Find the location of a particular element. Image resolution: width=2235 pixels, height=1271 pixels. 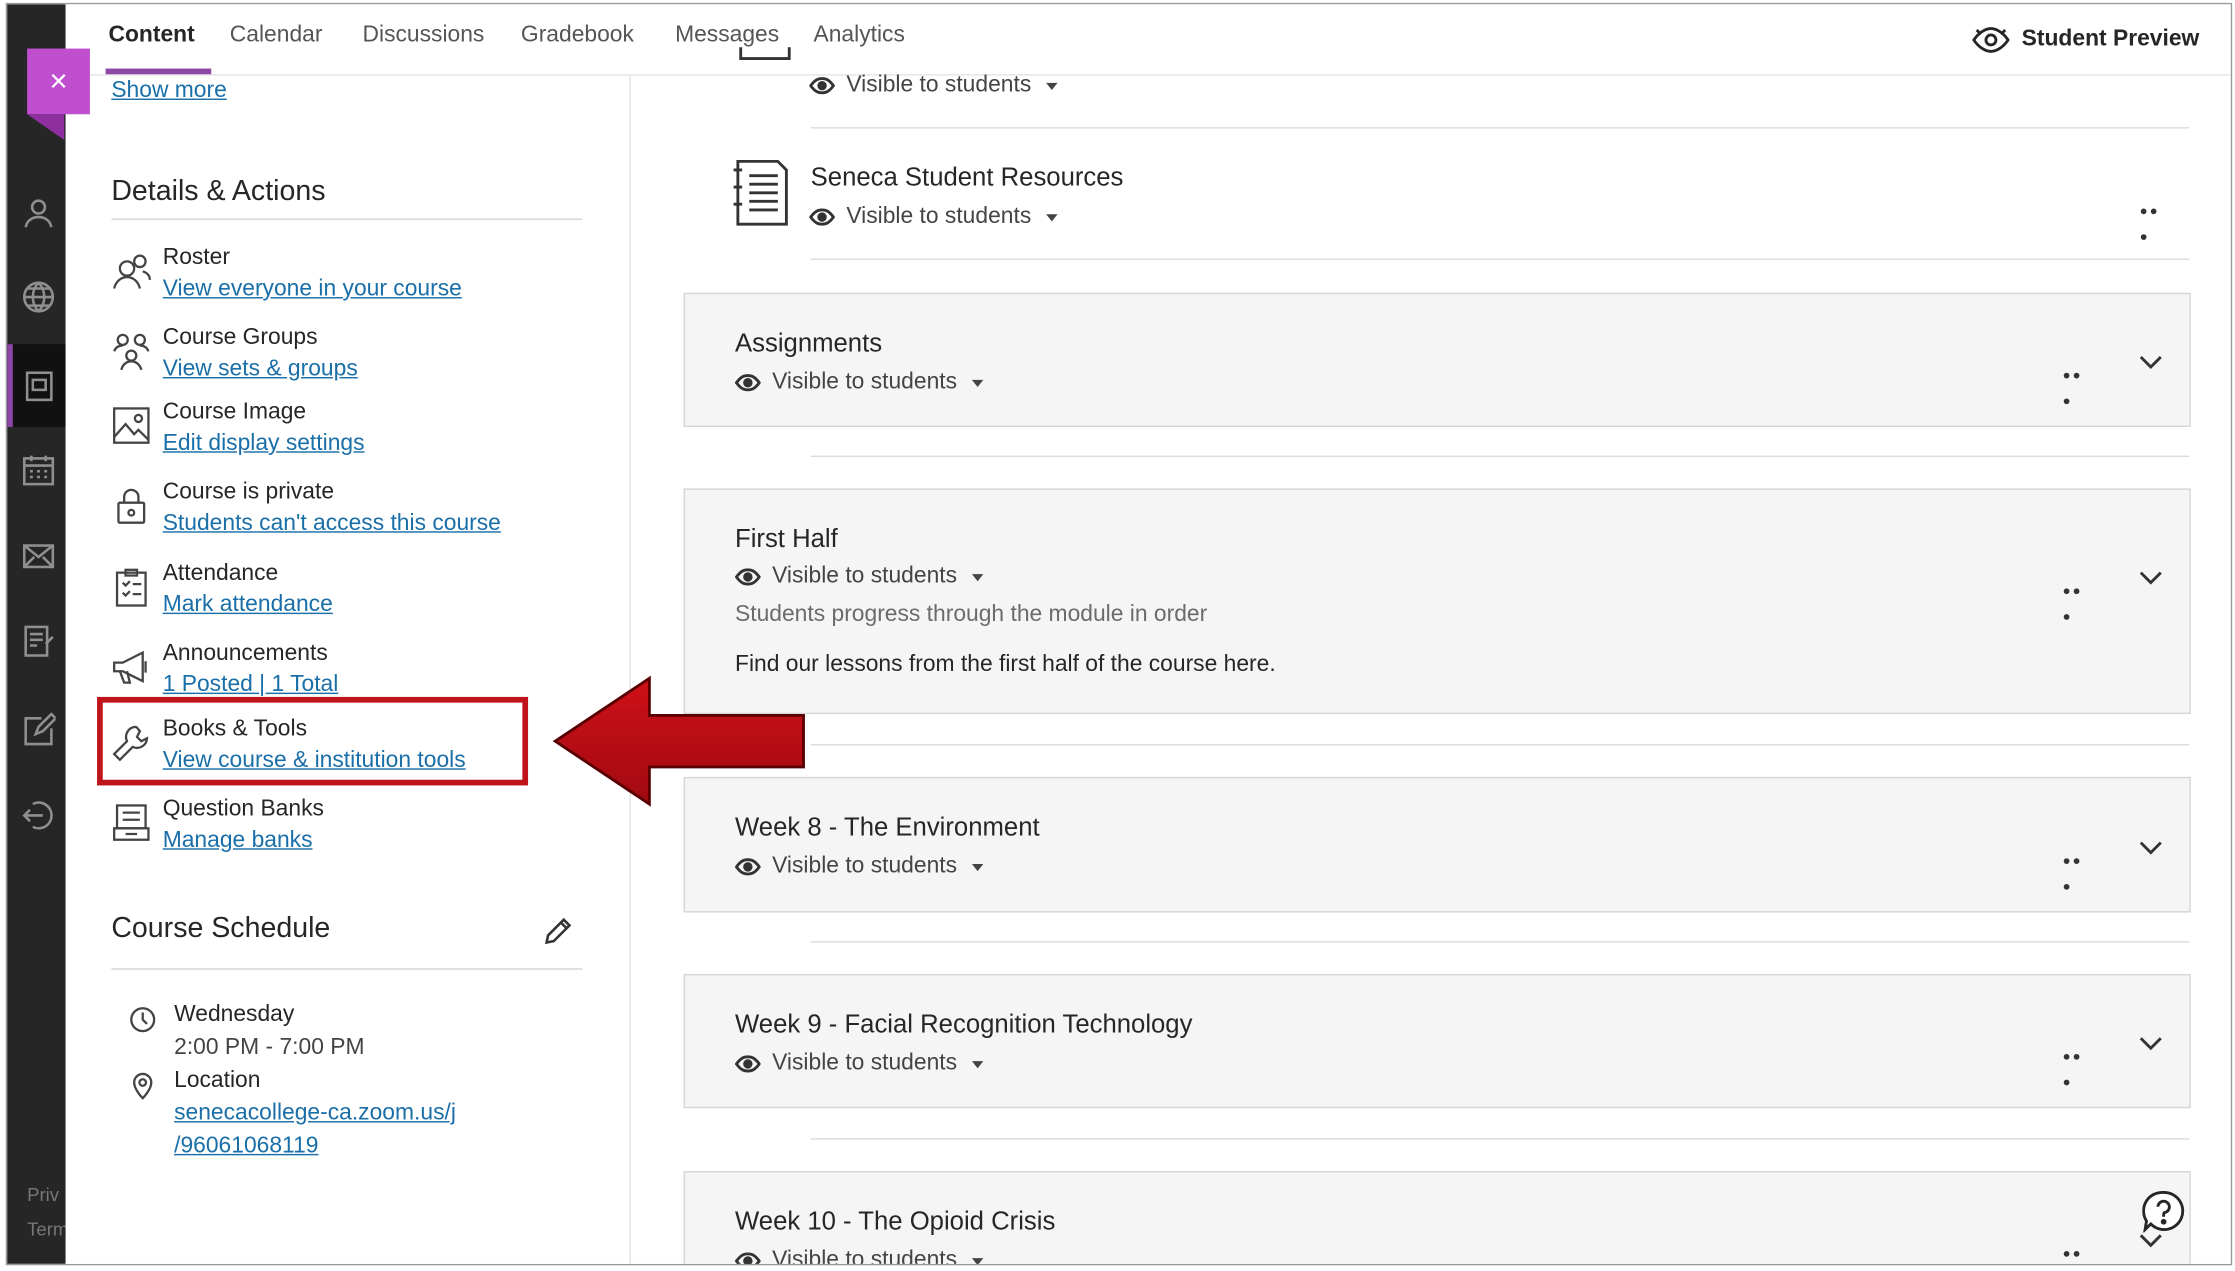

student-preview-label: Student Preview is located at coordinates (2110, 39).